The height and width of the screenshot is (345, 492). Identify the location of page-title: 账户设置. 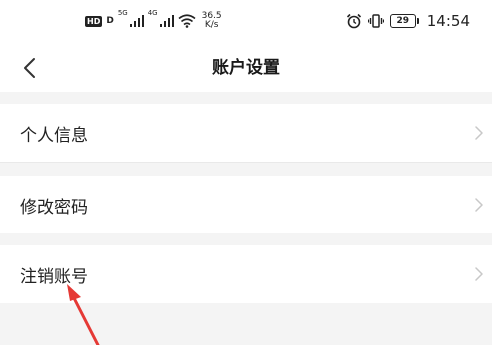
(246, 68).